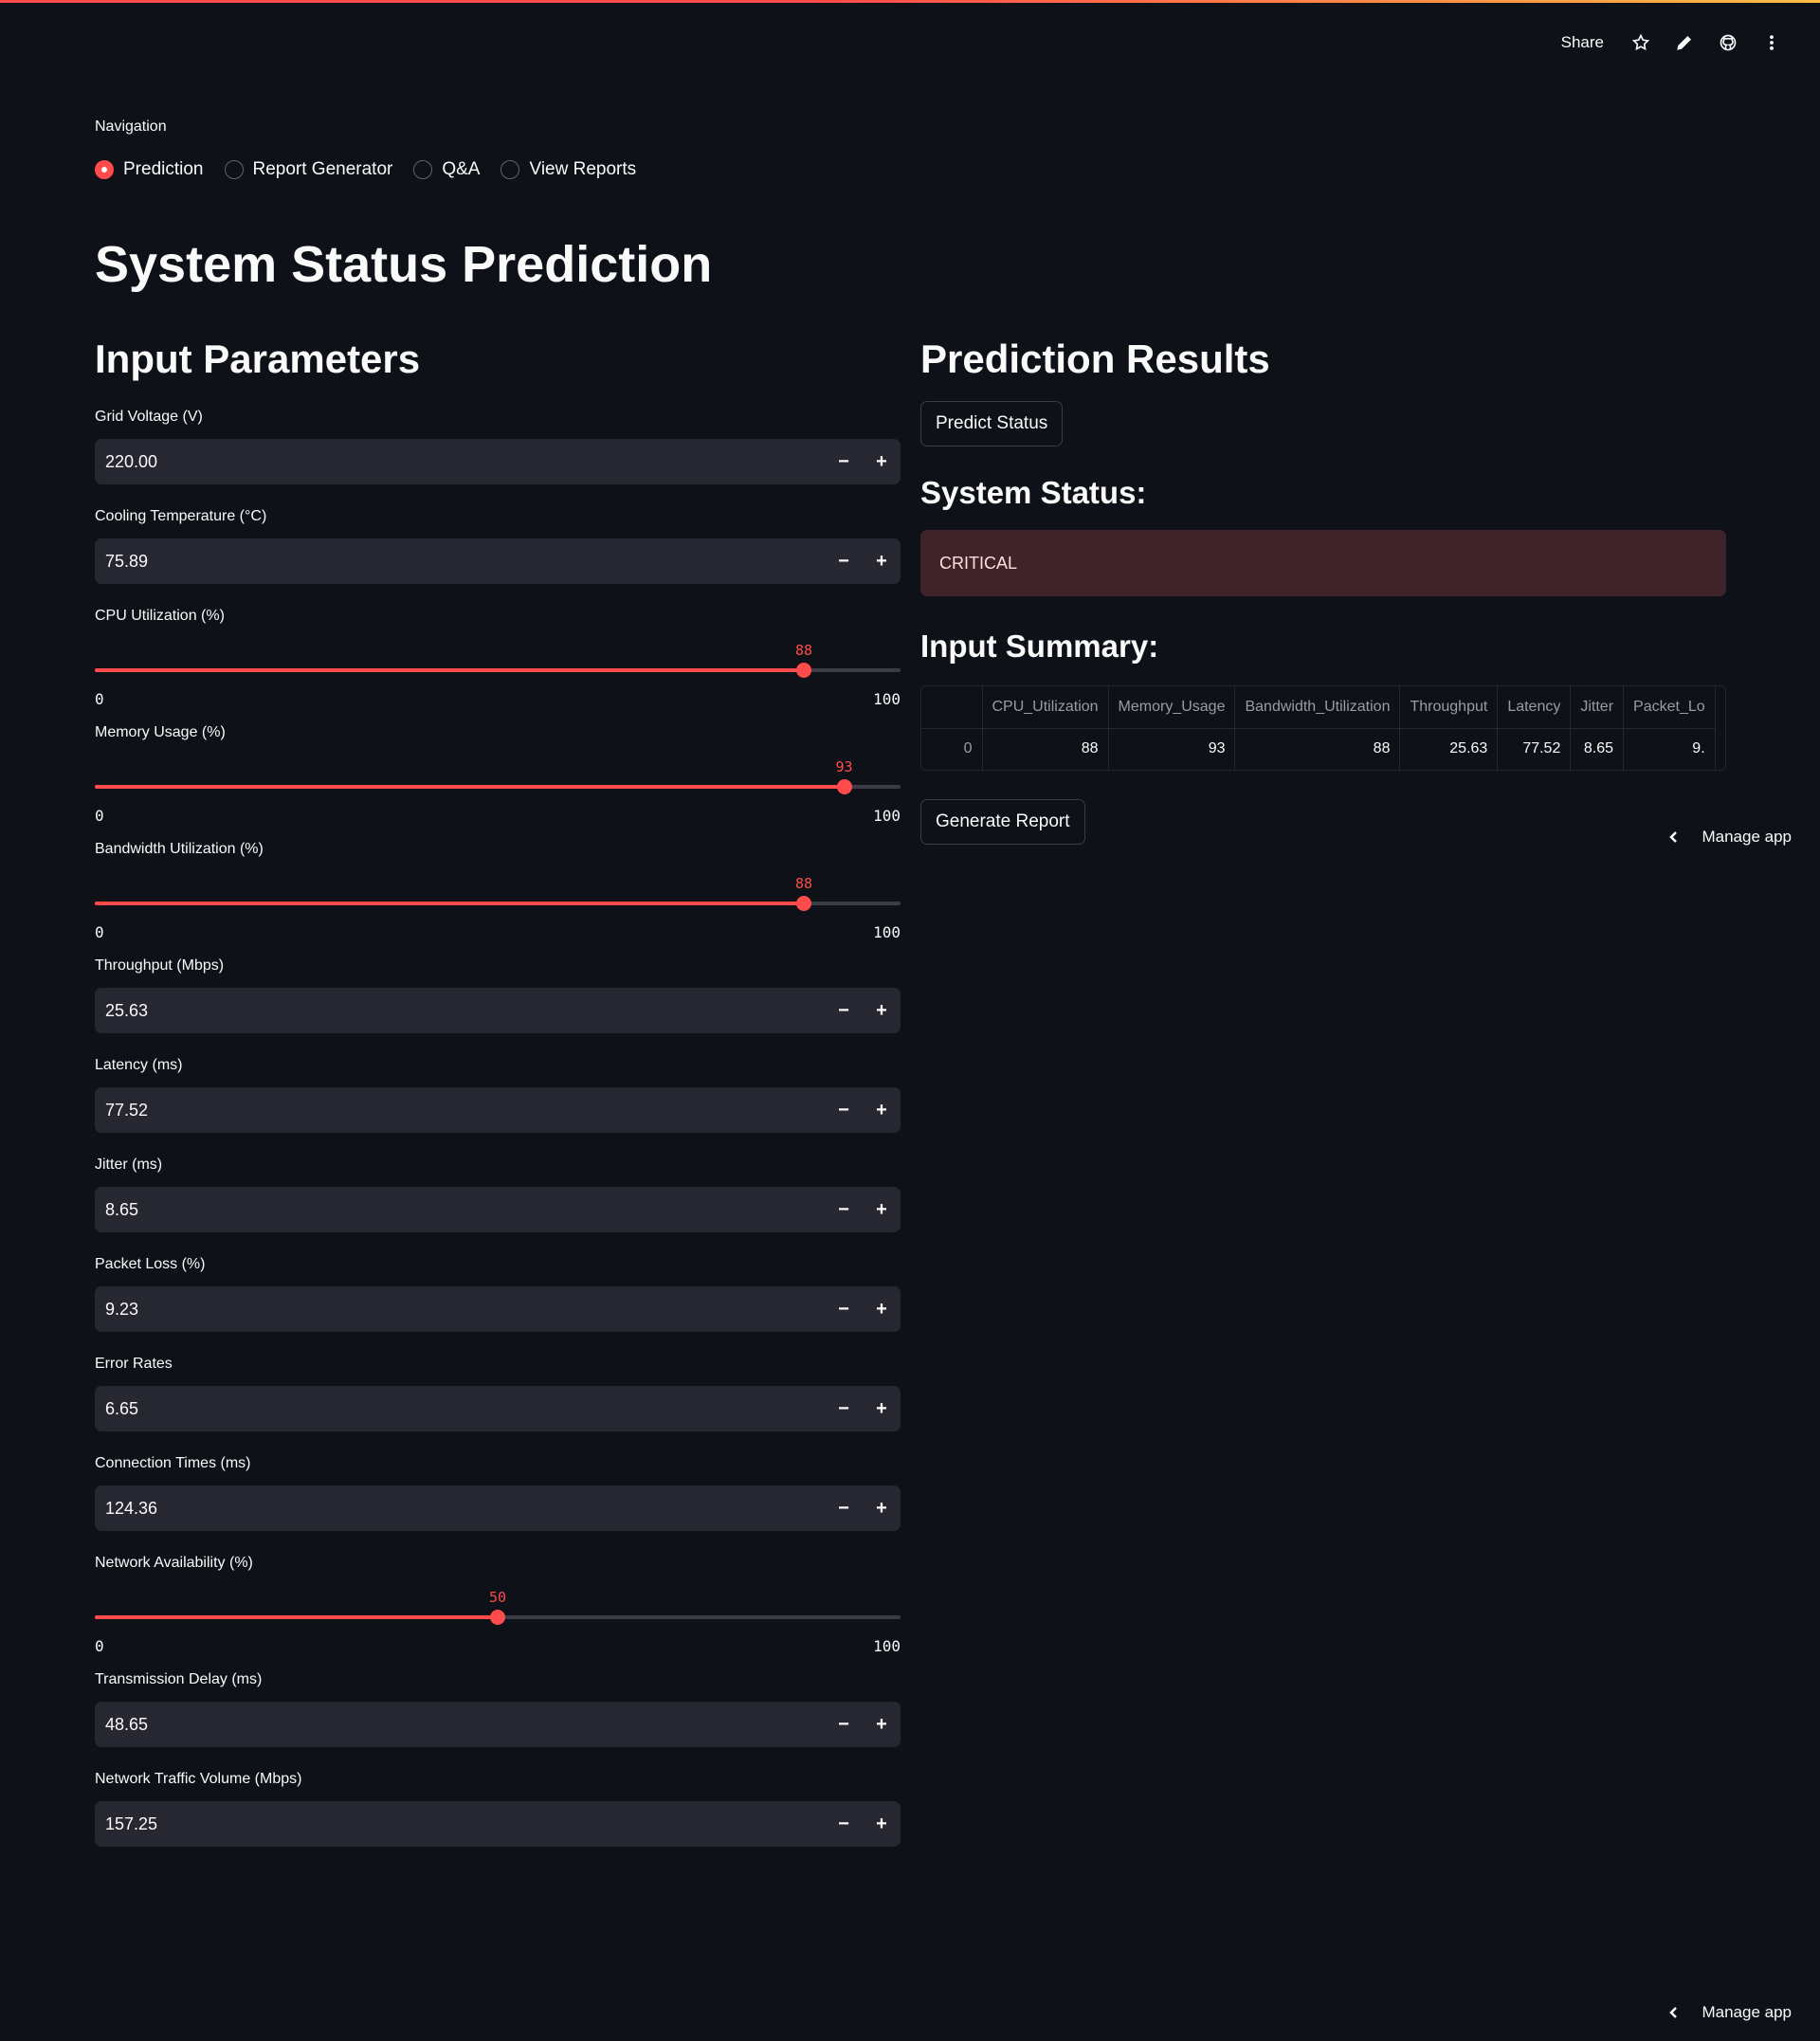 This screenshot has height=2041, width=1820. I want to click on network-traffic-volume-input: 157.25 − +, so click(498, 1824).